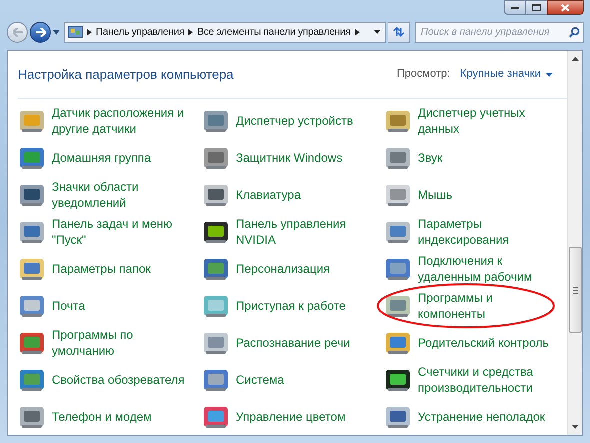  What do you see at coordinates (125, 416) in the screenshot?
I see `applet-link: Телефон и модем` at bounding box center [125, 416].